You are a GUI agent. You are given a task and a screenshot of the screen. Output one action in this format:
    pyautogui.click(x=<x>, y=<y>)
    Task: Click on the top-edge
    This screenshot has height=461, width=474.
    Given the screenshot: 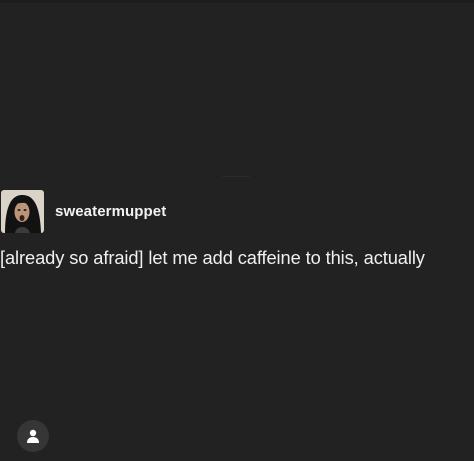 What is the action you would take?
    pyautogui.click(x=237, y=1)
    